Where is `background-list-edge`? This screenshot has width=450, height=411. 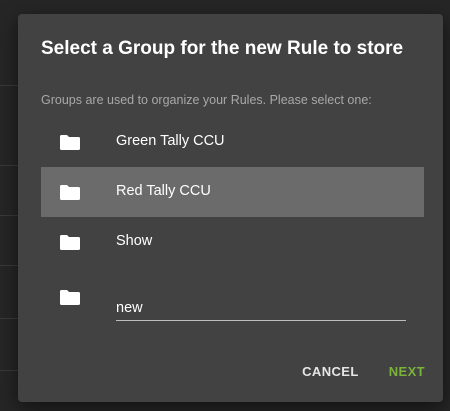
background-list-edge is located at coordinates (9, 205).